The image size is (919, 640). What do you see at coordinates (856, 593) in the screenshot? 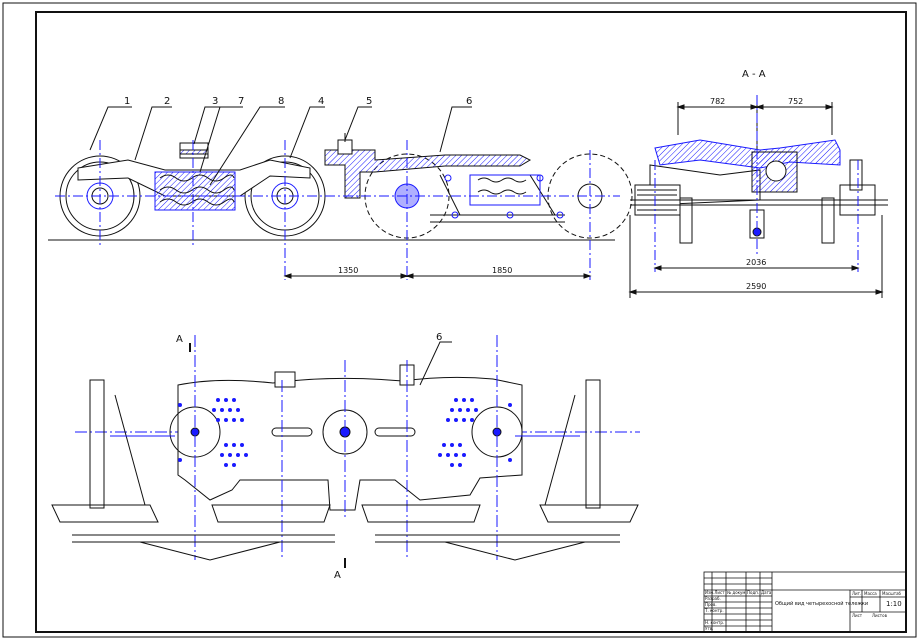
I see `tb-col-lit: Лит.` at bounding box center [856, 593].